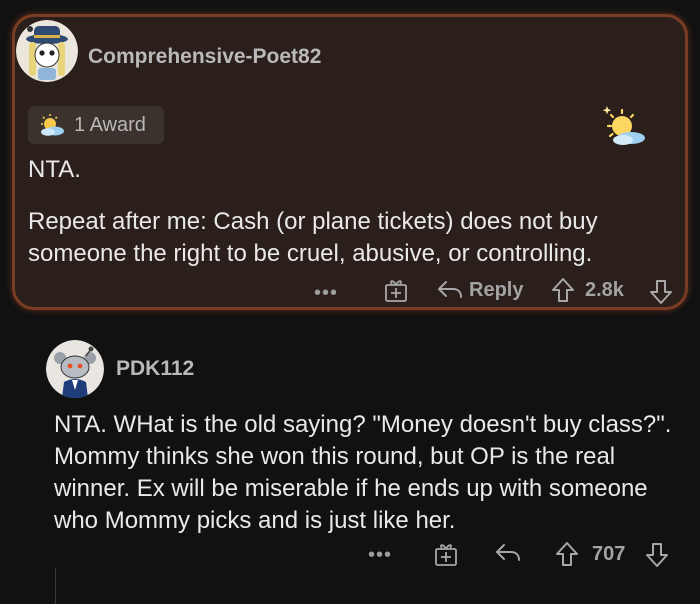  Describe the element at coordinates (623, 127) in the screenshot. I see `award-sun-cloud-icon` at that location.